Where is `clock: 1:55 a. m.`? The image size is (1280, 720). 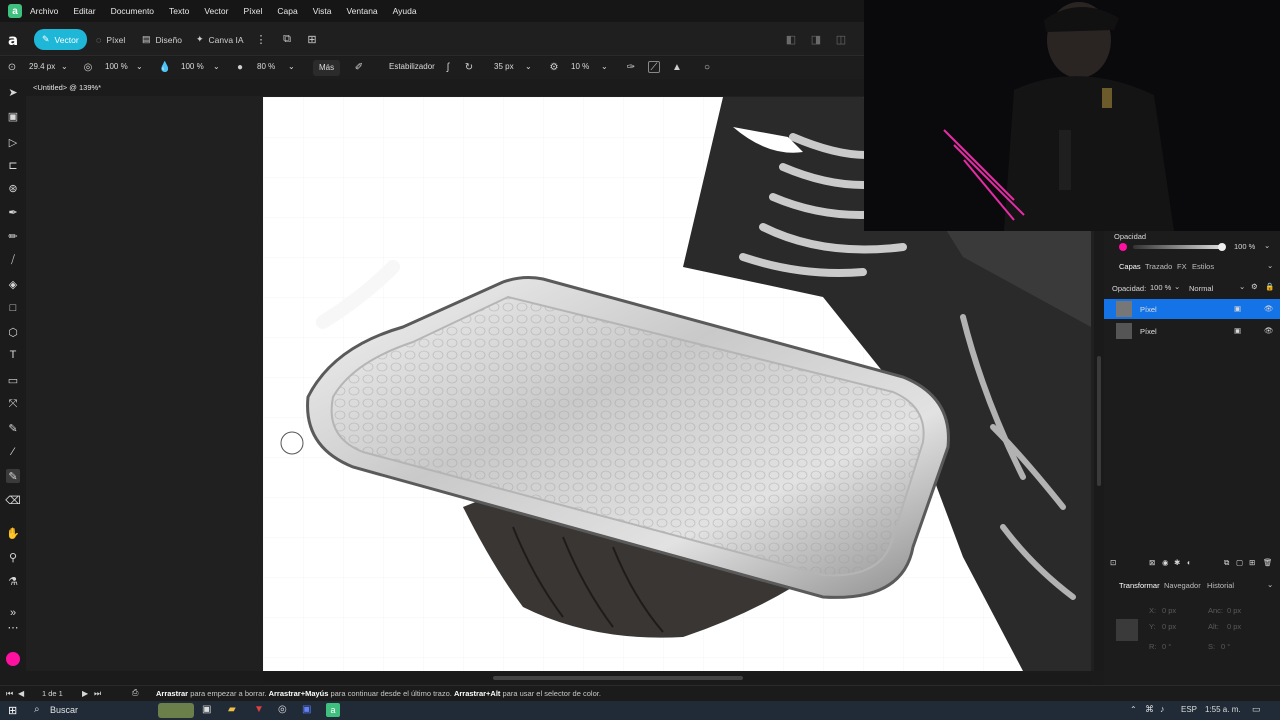
clock: 1:55 a. m. is located at coordinates (1223, 709).